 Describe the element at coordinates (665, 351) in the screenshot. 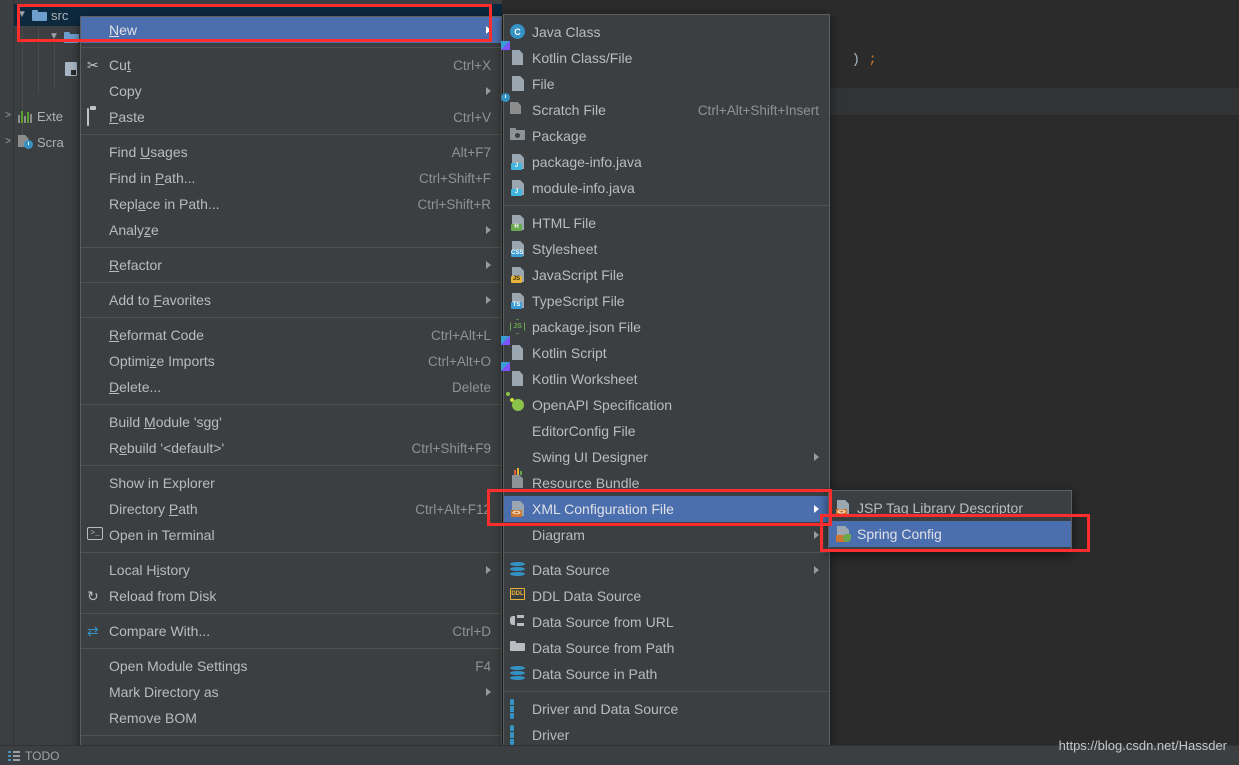

I see `new-menu-item-kotlin-script: Kotlin Script` at that location.